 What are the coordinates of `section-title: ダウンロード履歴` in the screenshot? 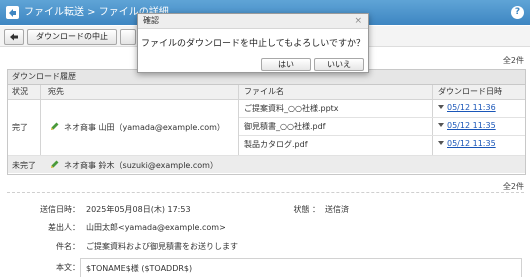 It's located at (44, 76).